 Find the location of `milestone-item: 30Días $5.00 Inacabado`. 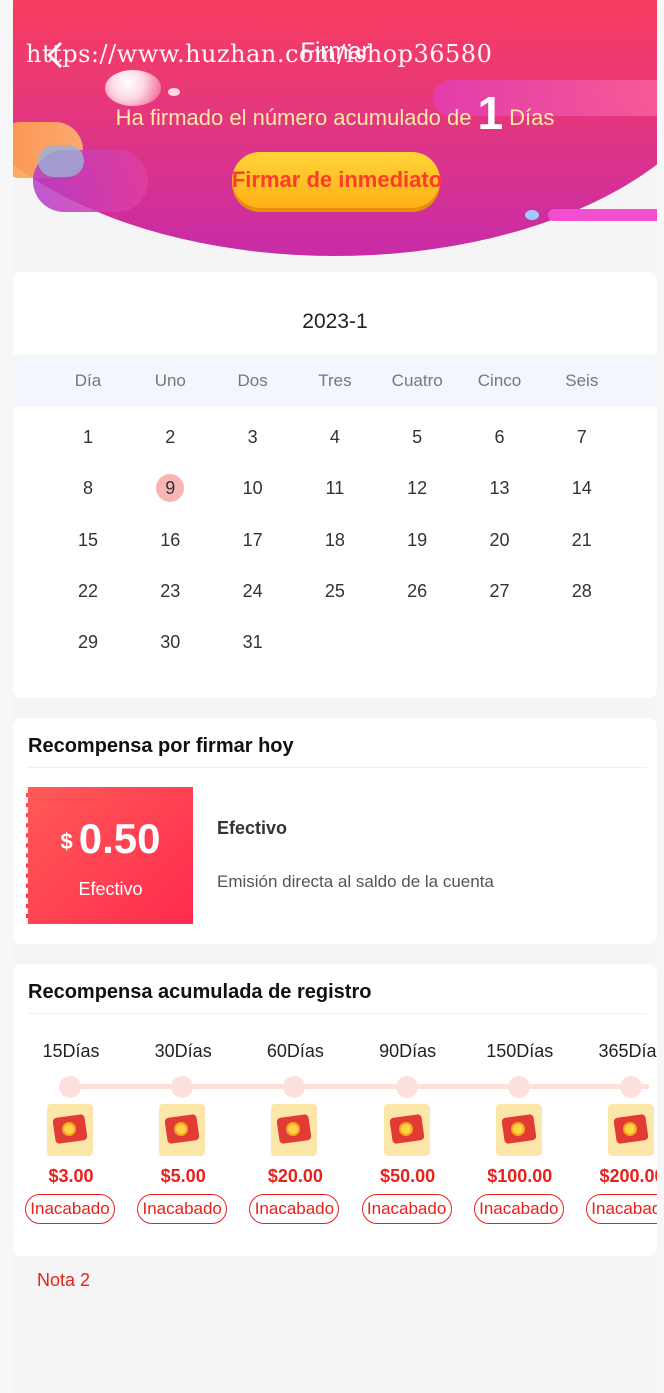

milestone-item: 30Días $5.00 Inacabado is located at coordinates (192, 1110).